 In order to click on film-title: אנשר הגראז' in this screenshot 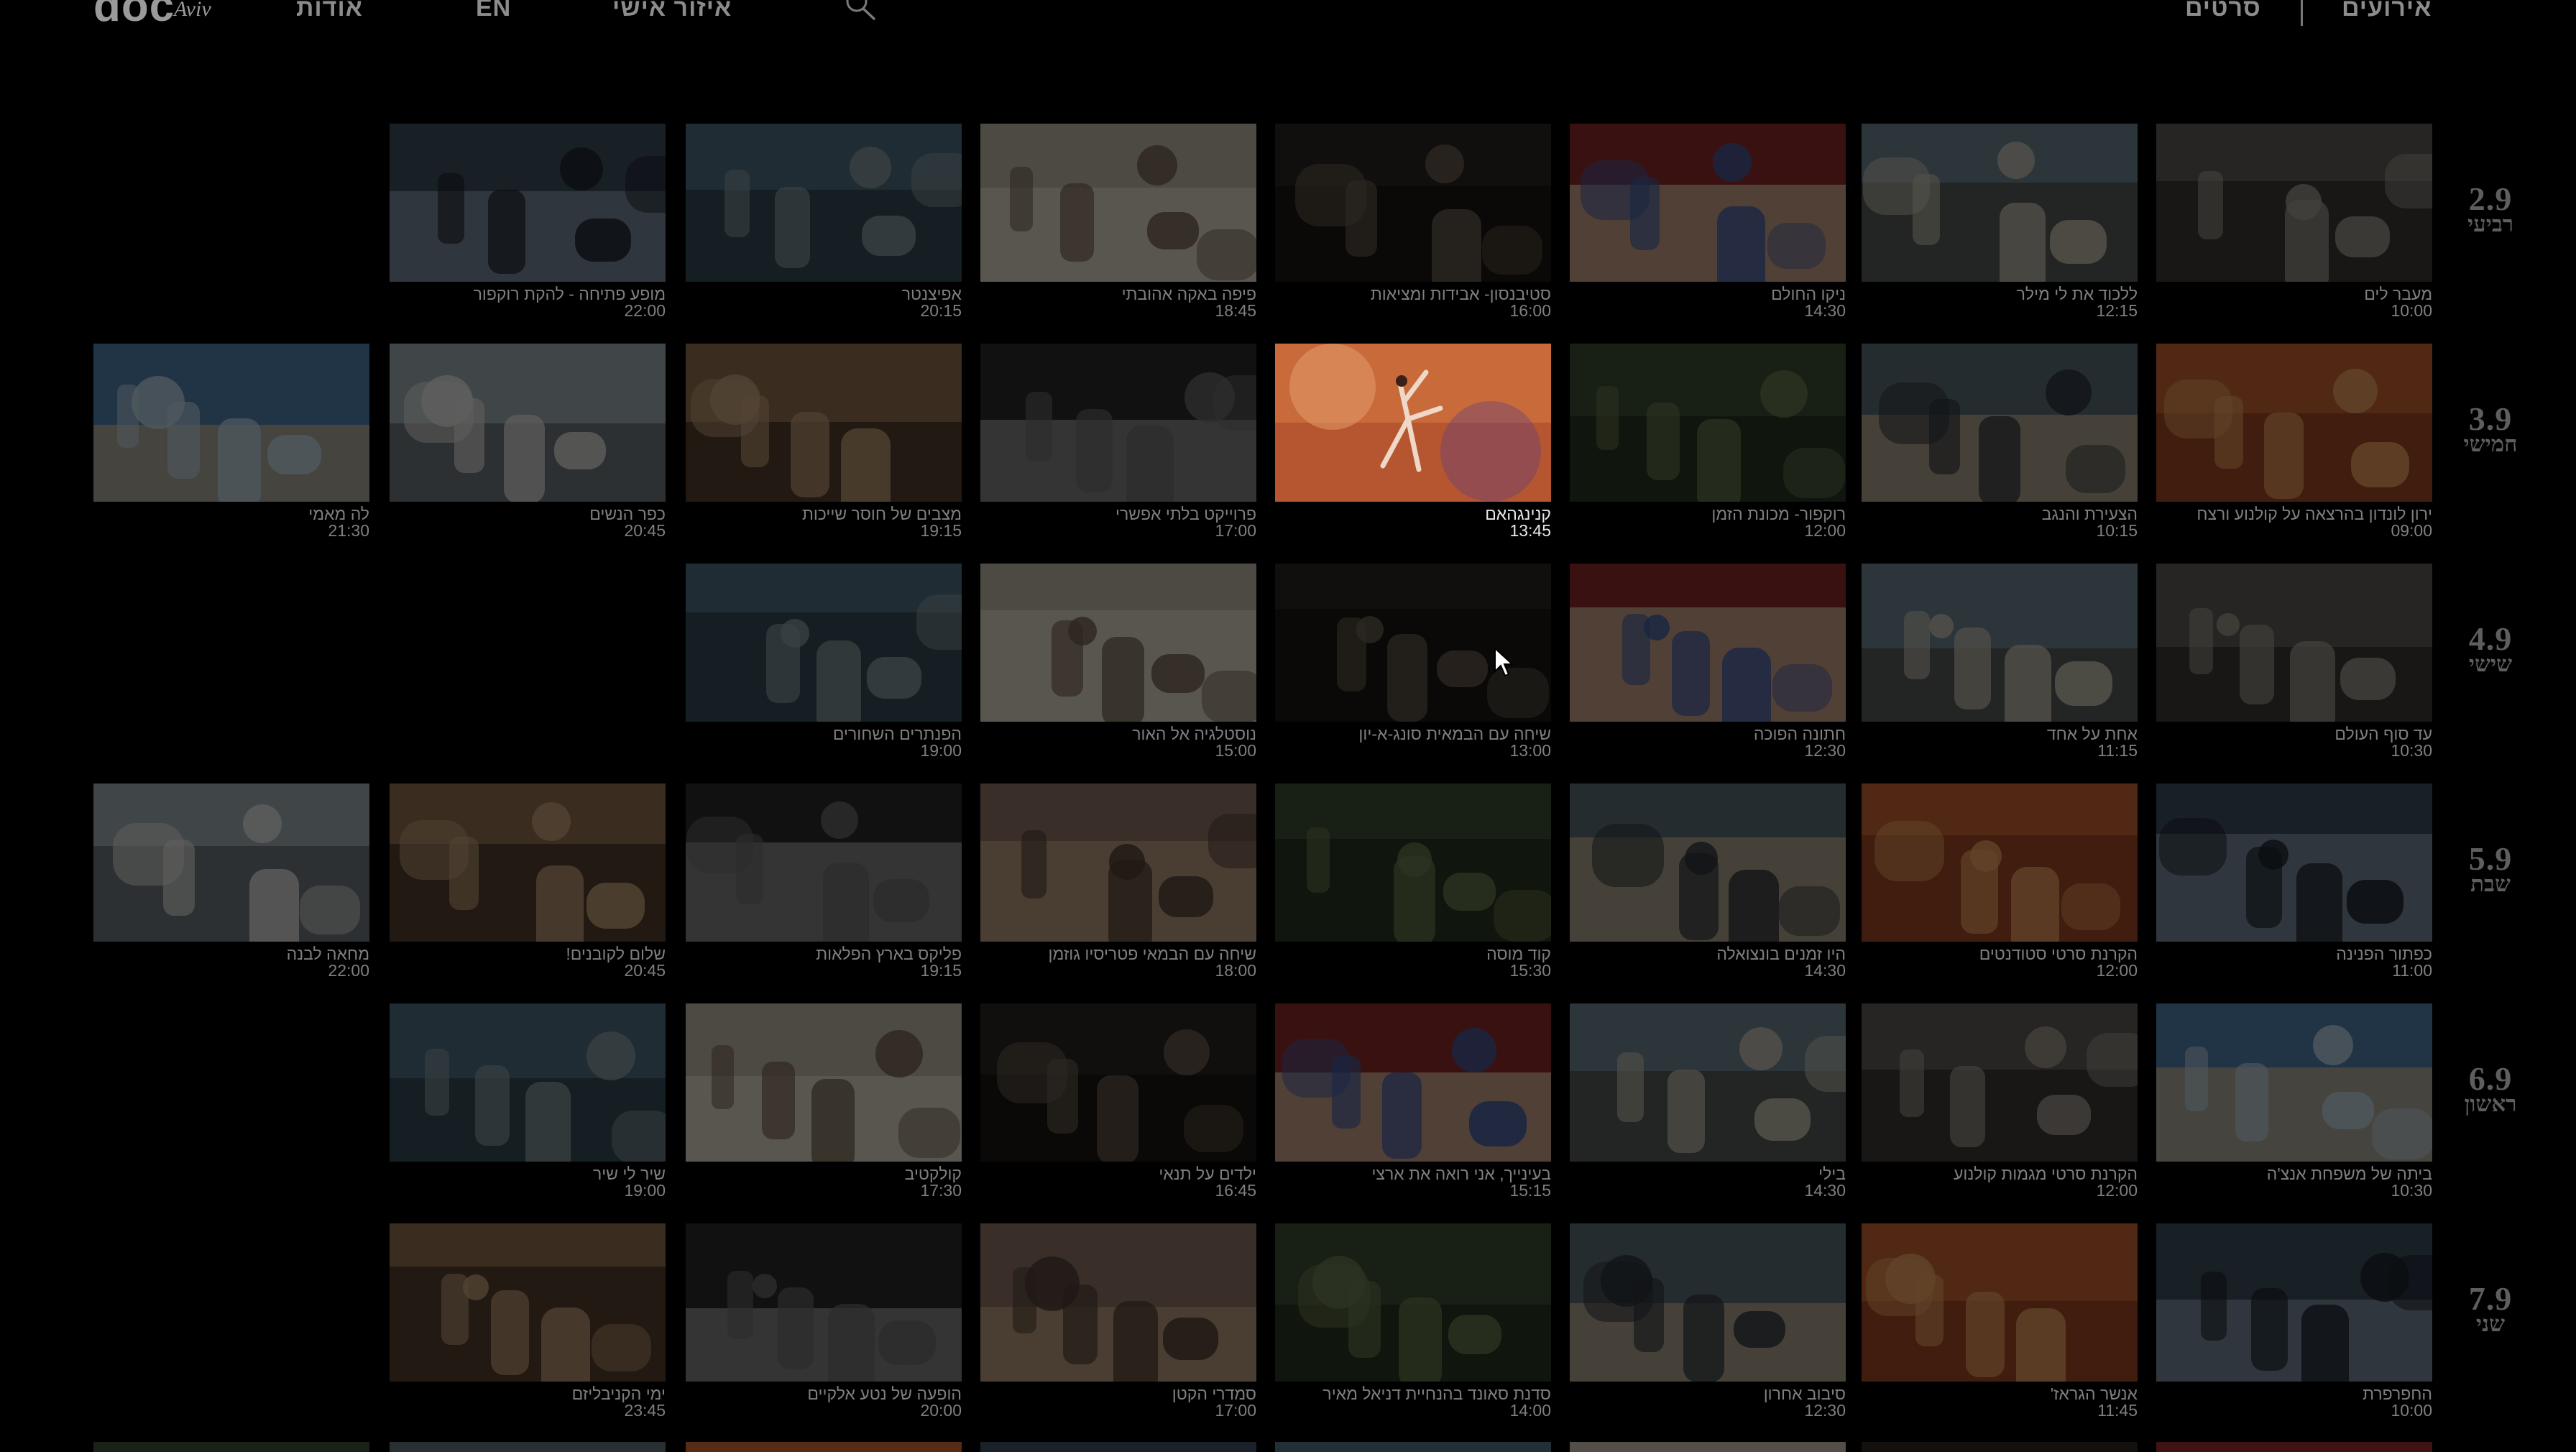, I will do `click(2000, 1394)`.